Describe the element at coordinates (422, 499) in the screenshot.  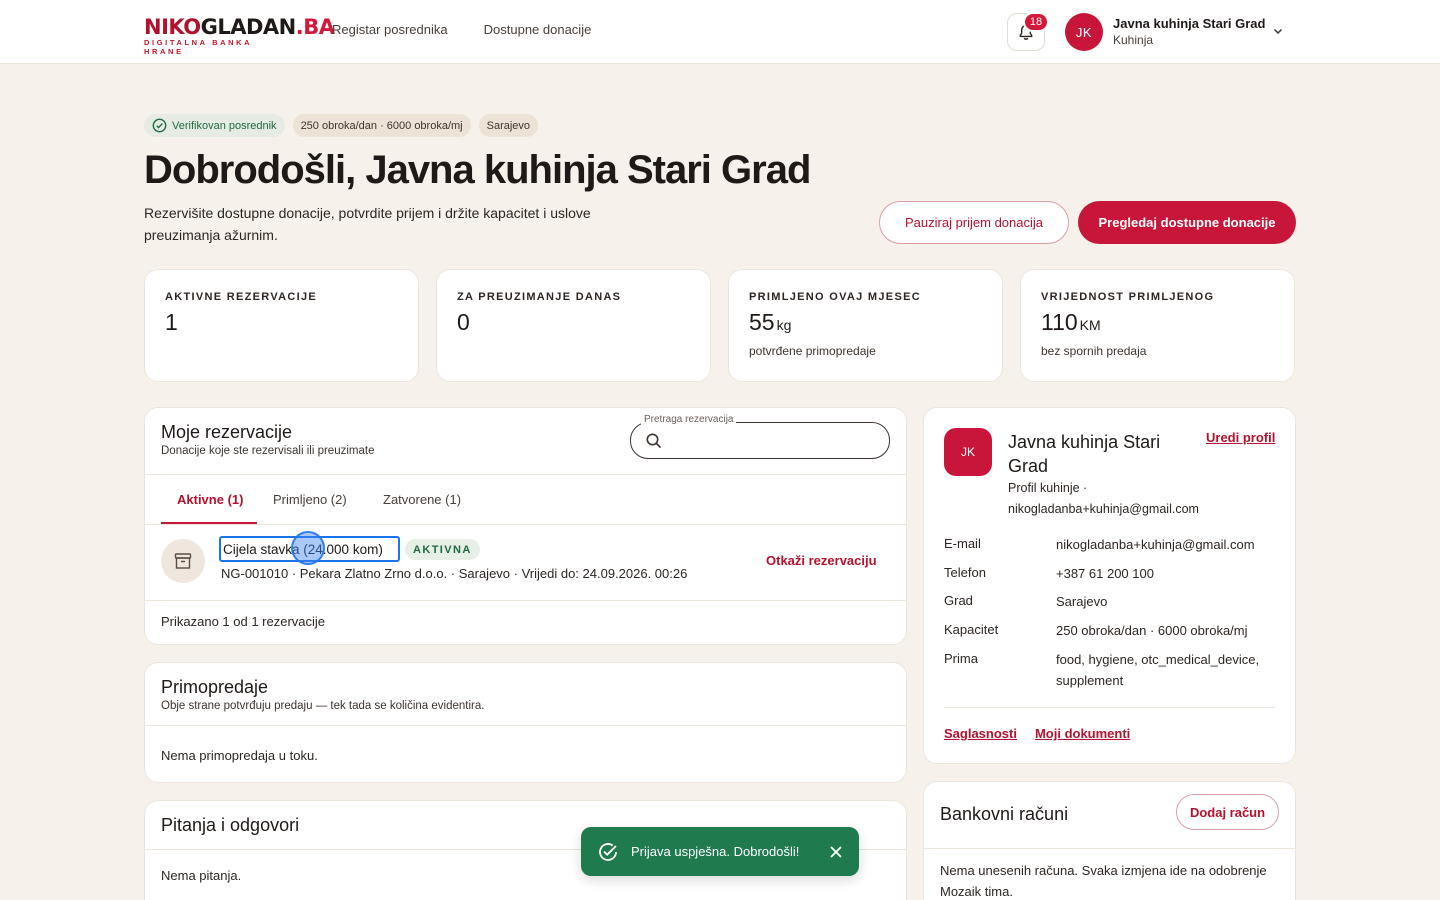
I see `tab-closed: Zatvorene (1)` at that location.